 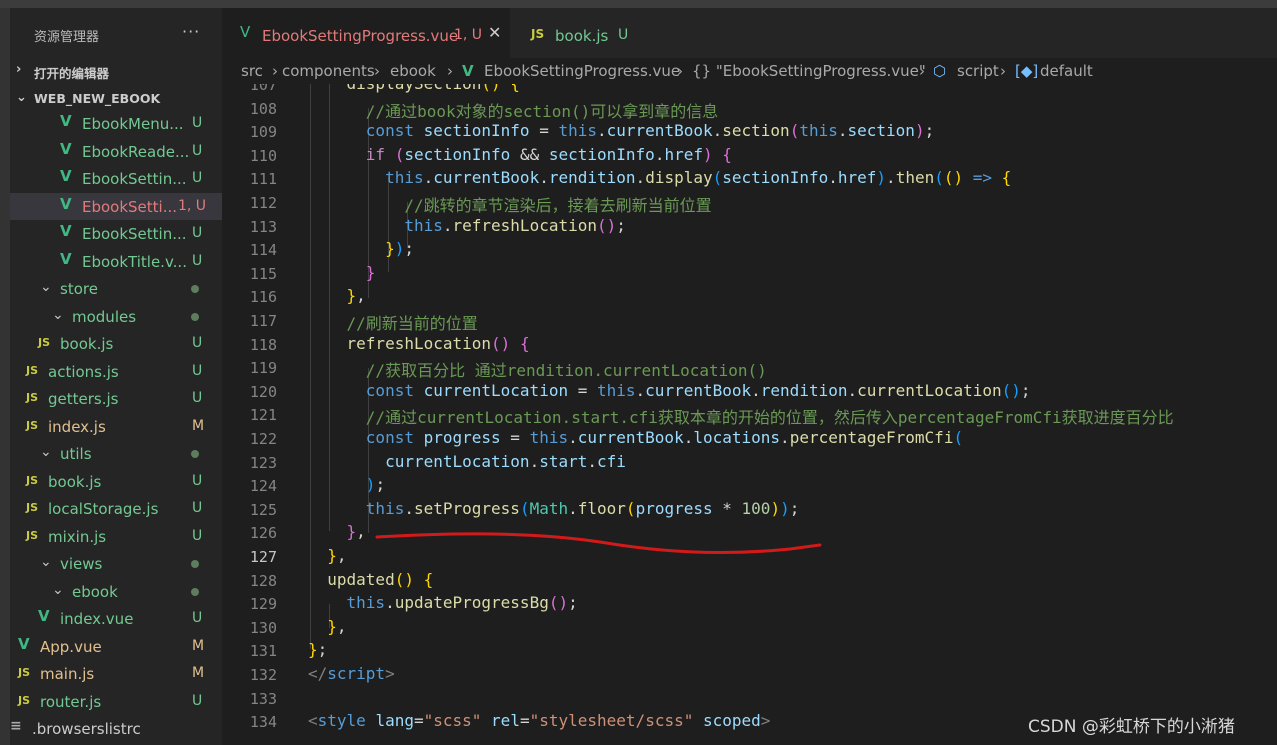 I want to click on red-underline-annotation, so click(x=598, y=543).